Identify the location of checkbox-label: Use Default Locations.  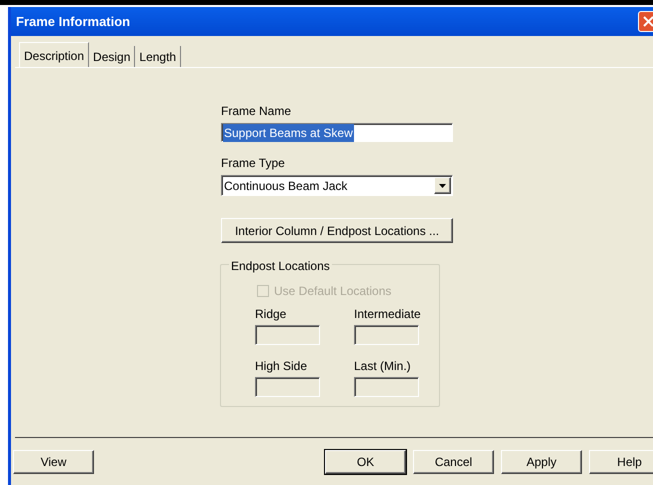
(333, 291).